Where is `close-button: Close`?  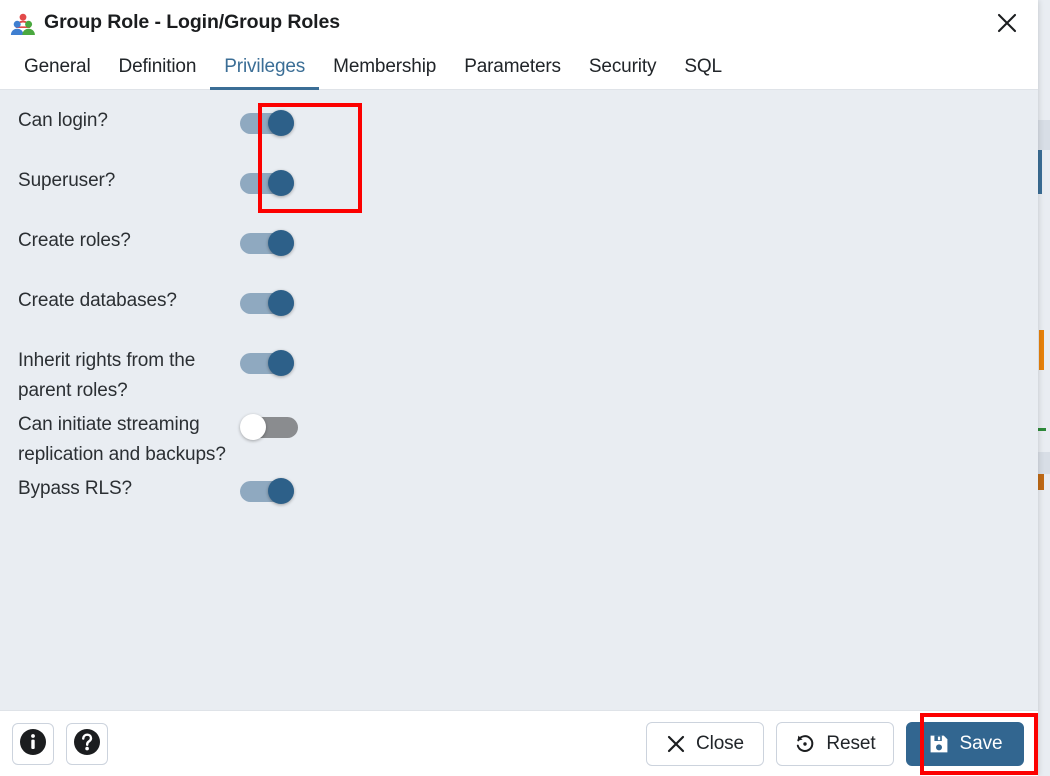 close-button: Close is located at coordinates (705, 743).